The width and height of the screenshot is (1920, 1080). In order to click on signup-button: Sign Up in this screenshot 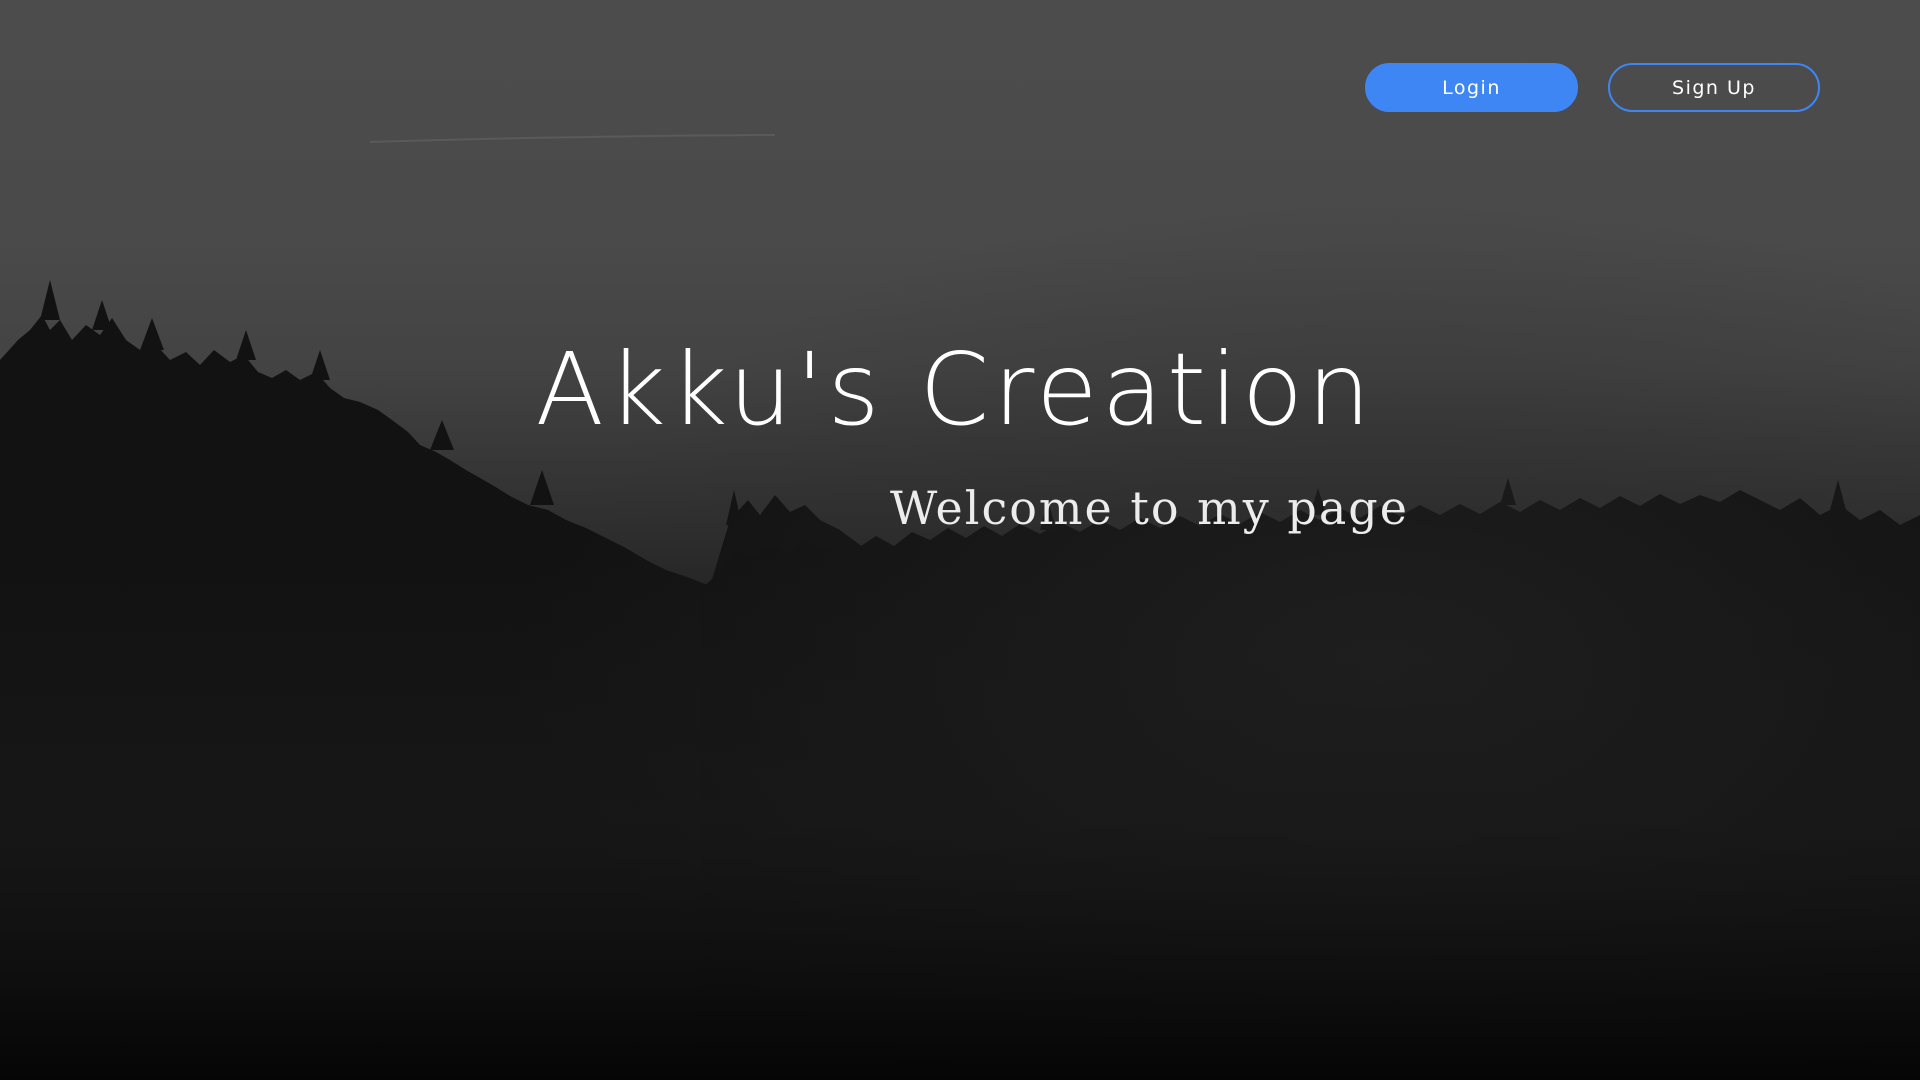, I will do `click(1714, 87)`.